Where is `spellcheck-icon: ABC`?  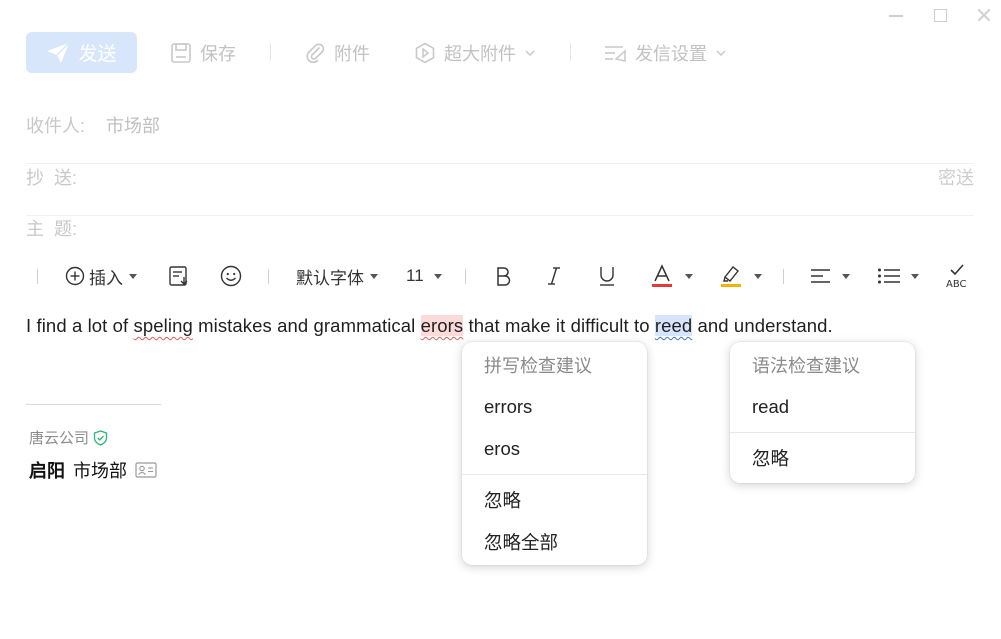
spellcheck-icon: ABC is located at coordinates (956, 276).